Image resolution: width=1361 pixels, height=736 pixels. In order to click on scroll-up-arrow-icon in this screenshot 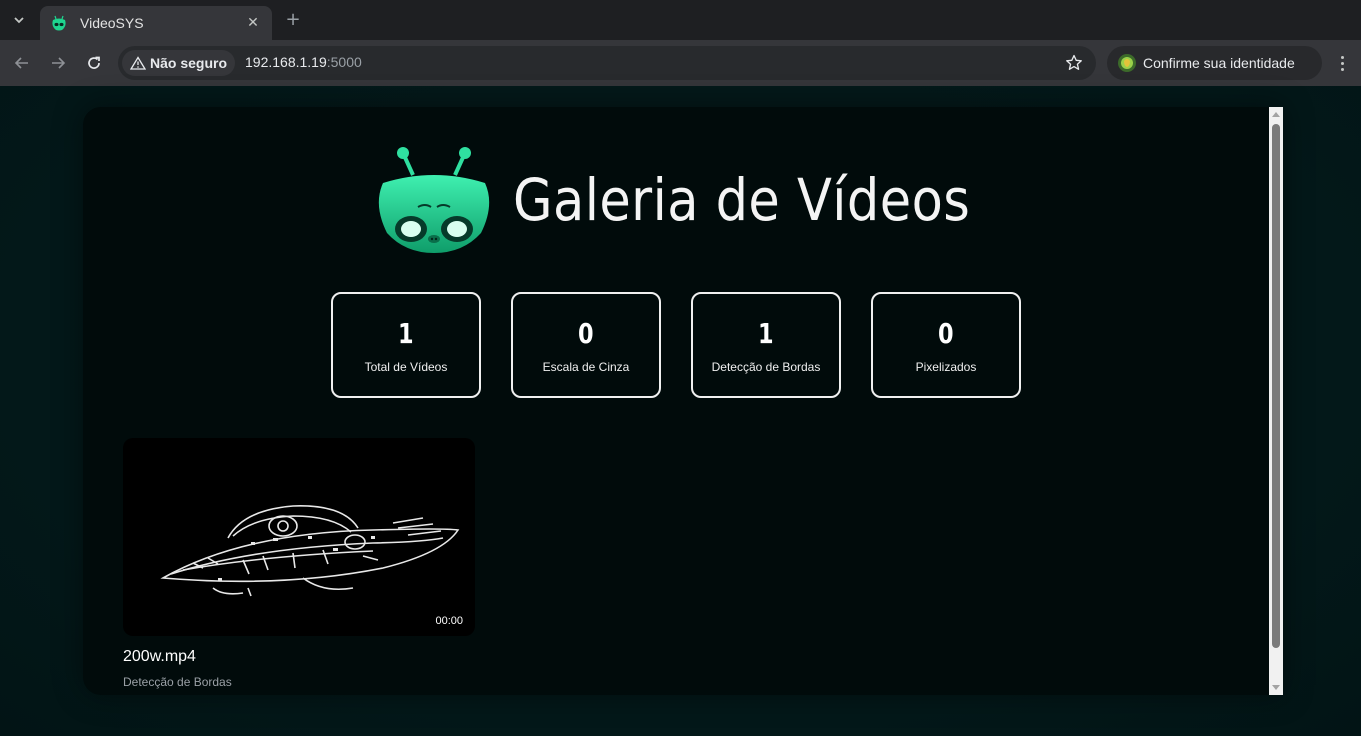, I will do `click(1276, 114)`.